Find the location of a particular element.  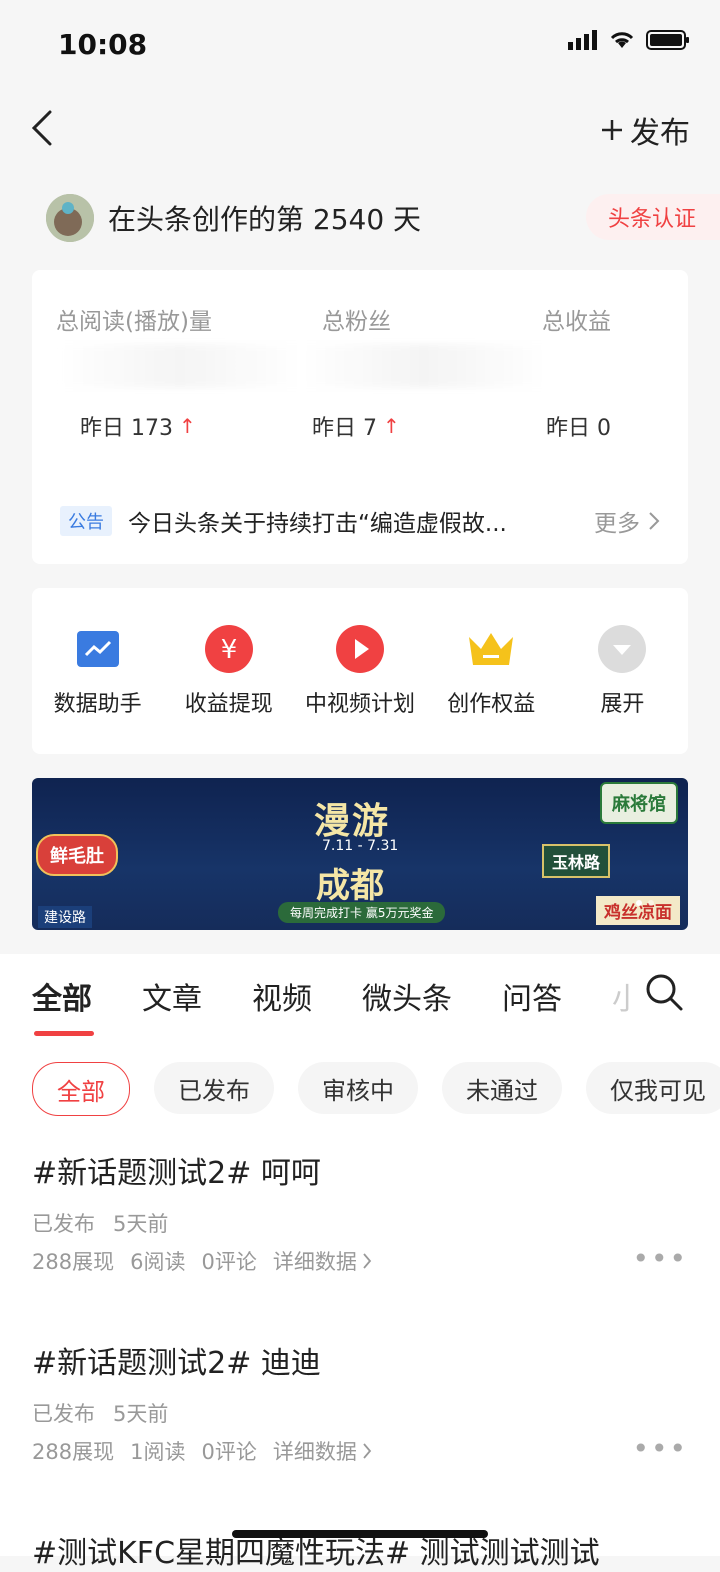

stat-label-reads: 总阅读(播放)量 is located at coordinates (134, 322).